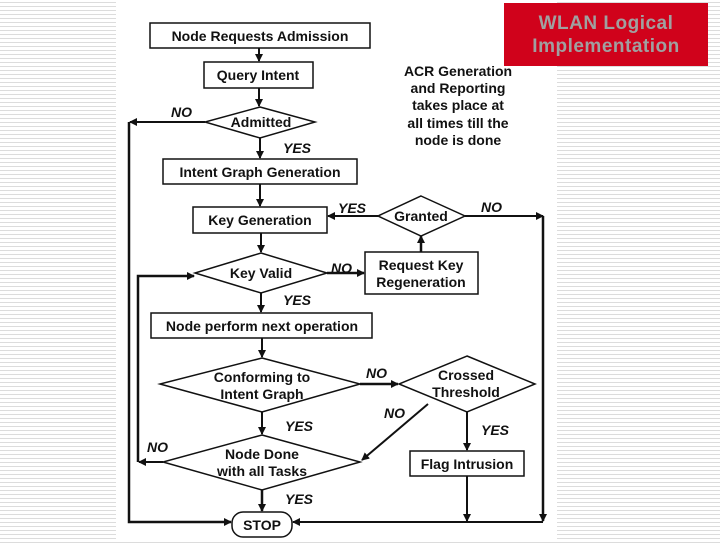 The height and width of the screenshot is (545, 720). Describe the element at coordinates (262, 326) in the screenshot. I see `node-nextop-text: Node perform next operation` at that location.